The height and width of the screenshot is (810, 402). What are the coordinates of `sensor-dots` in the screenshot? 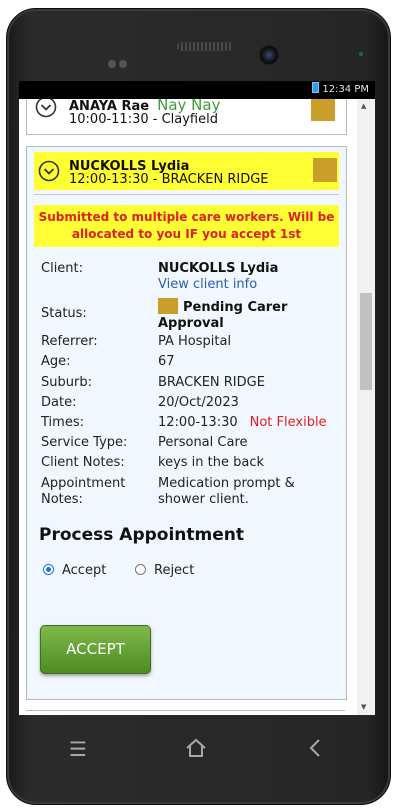 It's located at (119, 62).